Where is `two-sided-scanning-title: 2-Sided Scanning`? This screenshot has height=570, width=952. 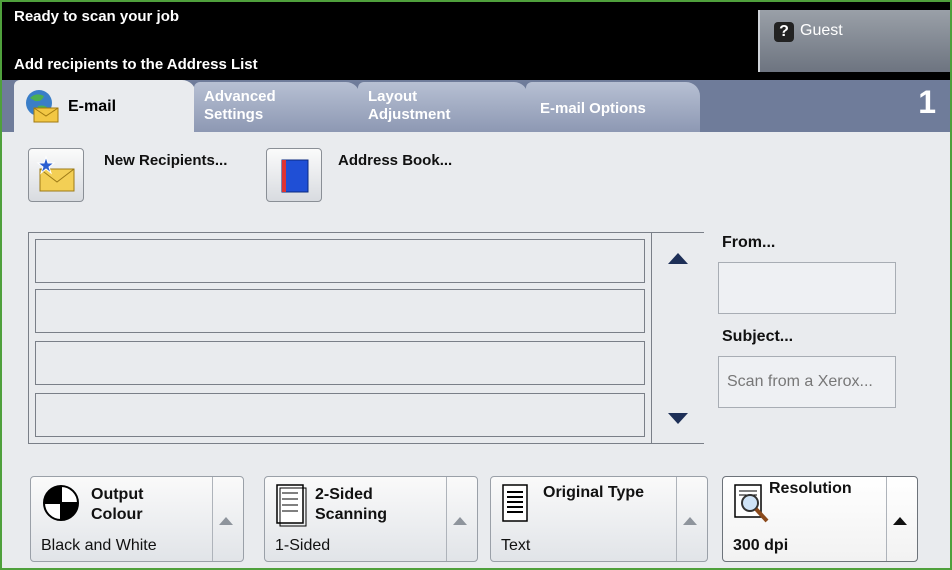 two-sided-scanning-title: 2-Sided Scanning is located at coordinates (351, 504).